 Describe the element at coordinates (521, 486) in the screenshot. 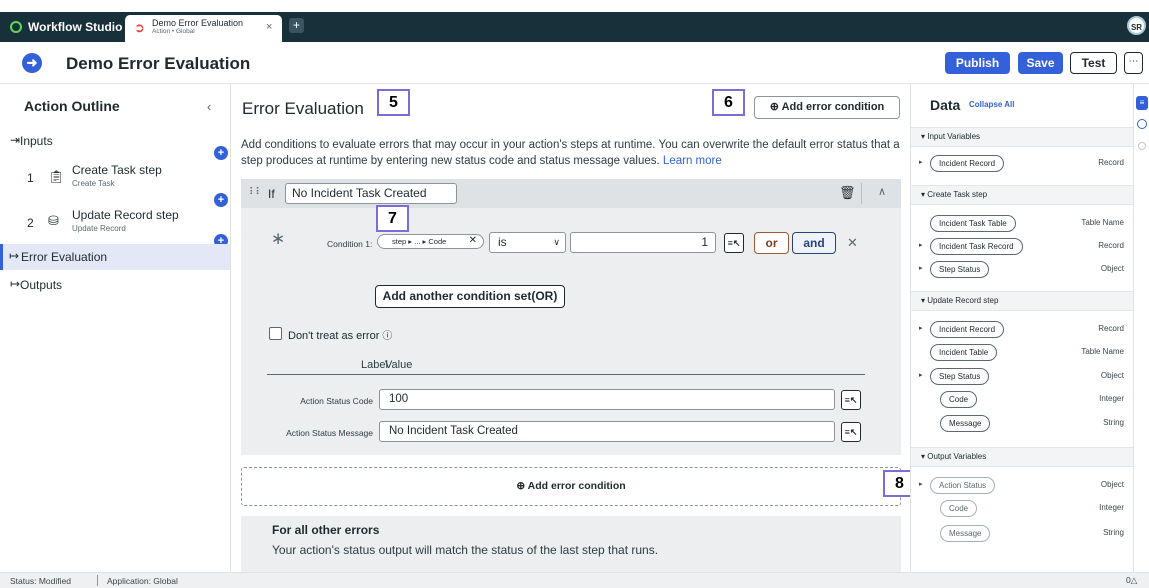

I see `plus-circle-icon: ⊕` at that location.